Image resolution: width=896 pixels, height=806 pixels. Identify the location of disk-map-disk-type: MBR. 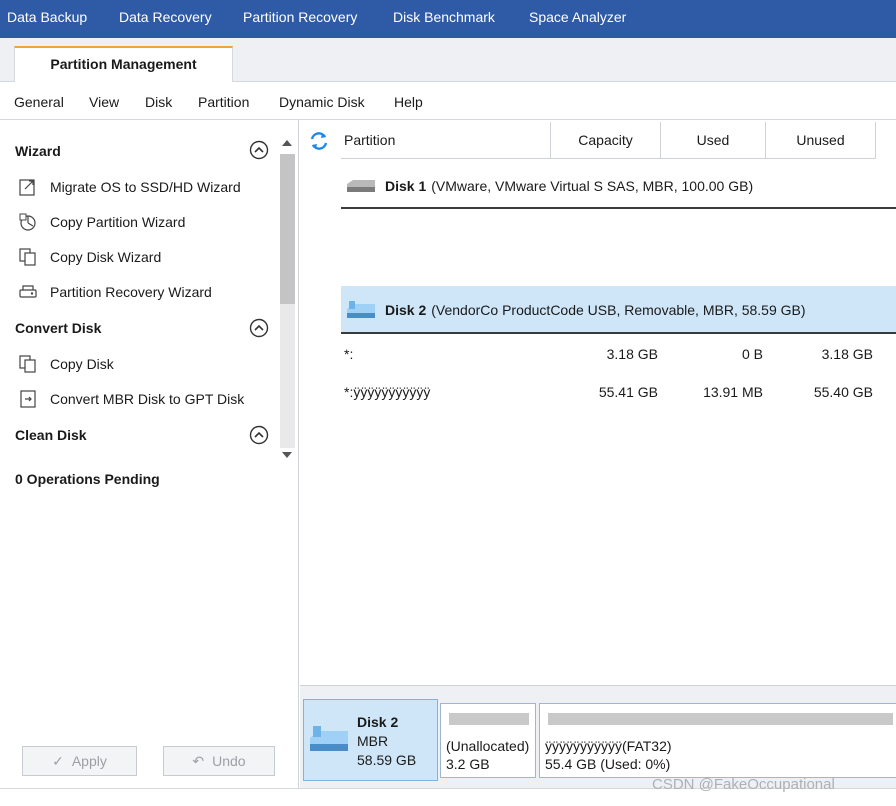
(373, 741).